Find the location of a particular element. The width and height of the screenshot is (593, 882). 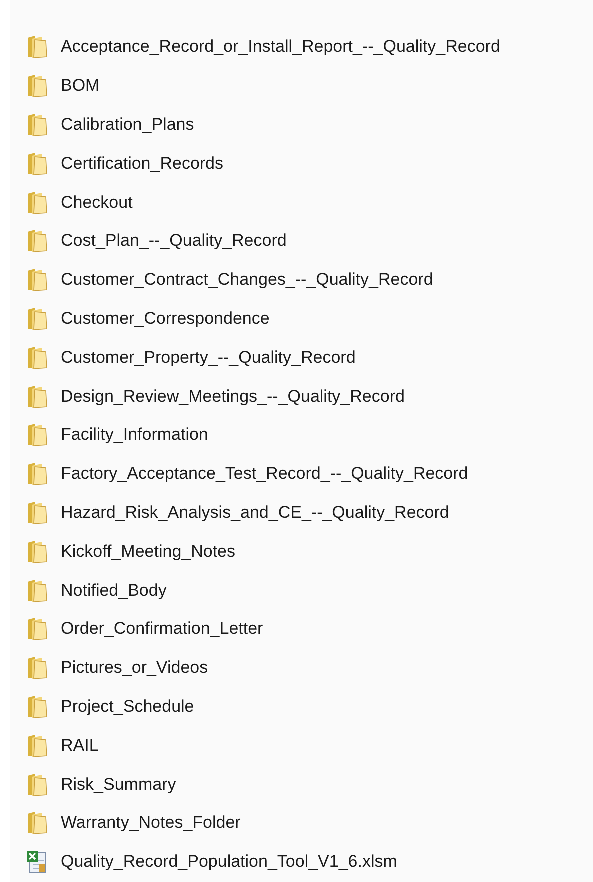

file-name: Customer_Property_--_Quality_Record is located at coordinates (208, 358).